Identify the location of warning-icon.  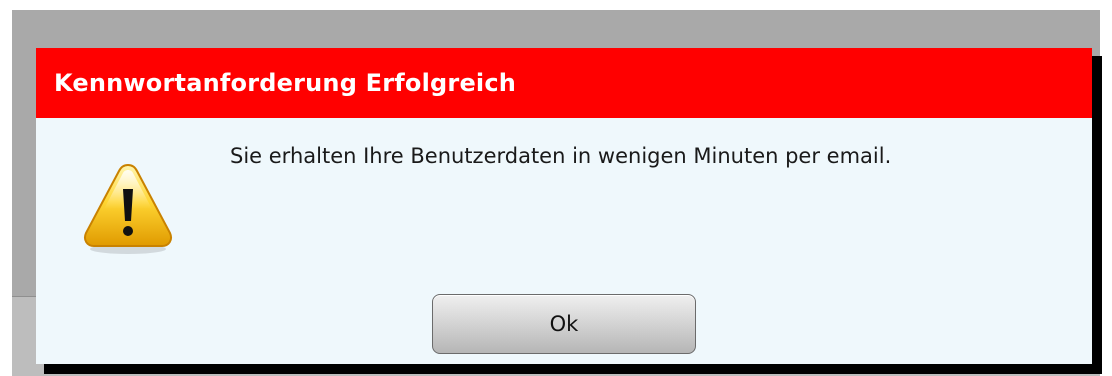
(128, 208).